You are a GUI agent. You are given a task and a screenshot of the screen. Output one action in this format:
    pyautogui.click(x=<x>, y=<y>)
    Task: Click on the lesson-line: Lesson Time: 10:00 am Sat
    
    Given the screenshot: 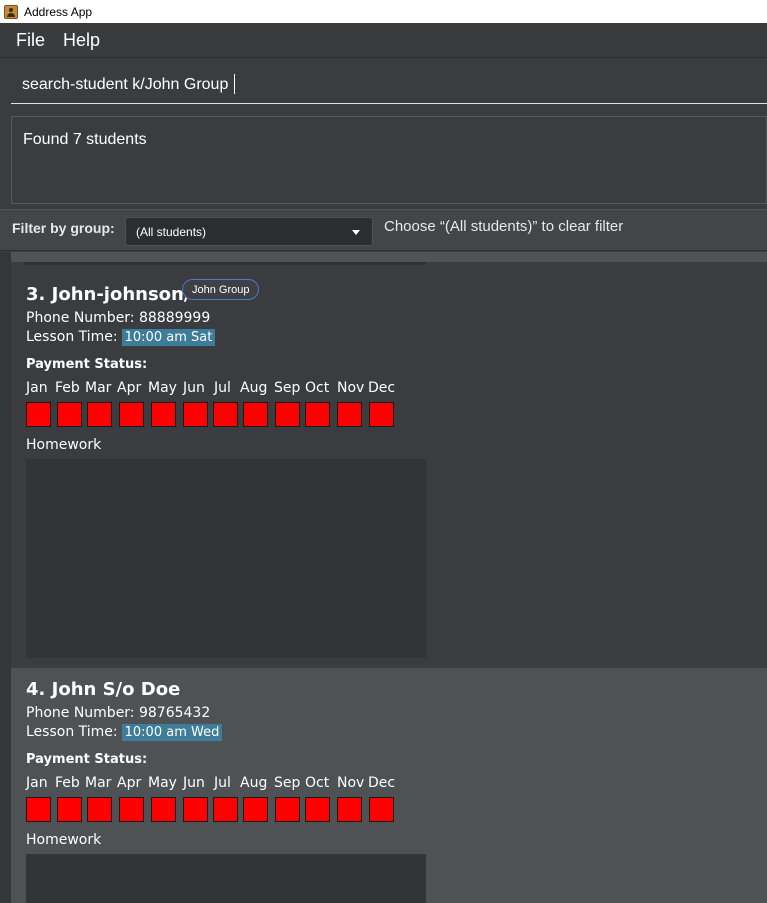 What is the action you would take?
    pyautogui.click(x=121, y=337)
    